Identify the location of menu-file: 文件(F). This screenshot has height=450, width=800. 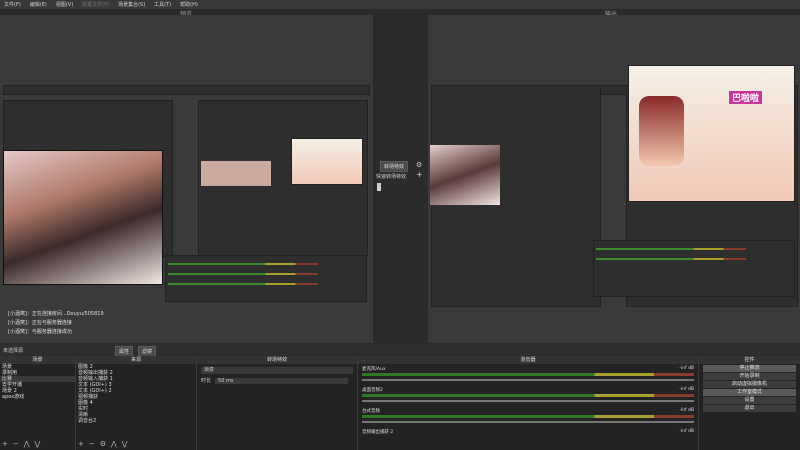
(12, 4).